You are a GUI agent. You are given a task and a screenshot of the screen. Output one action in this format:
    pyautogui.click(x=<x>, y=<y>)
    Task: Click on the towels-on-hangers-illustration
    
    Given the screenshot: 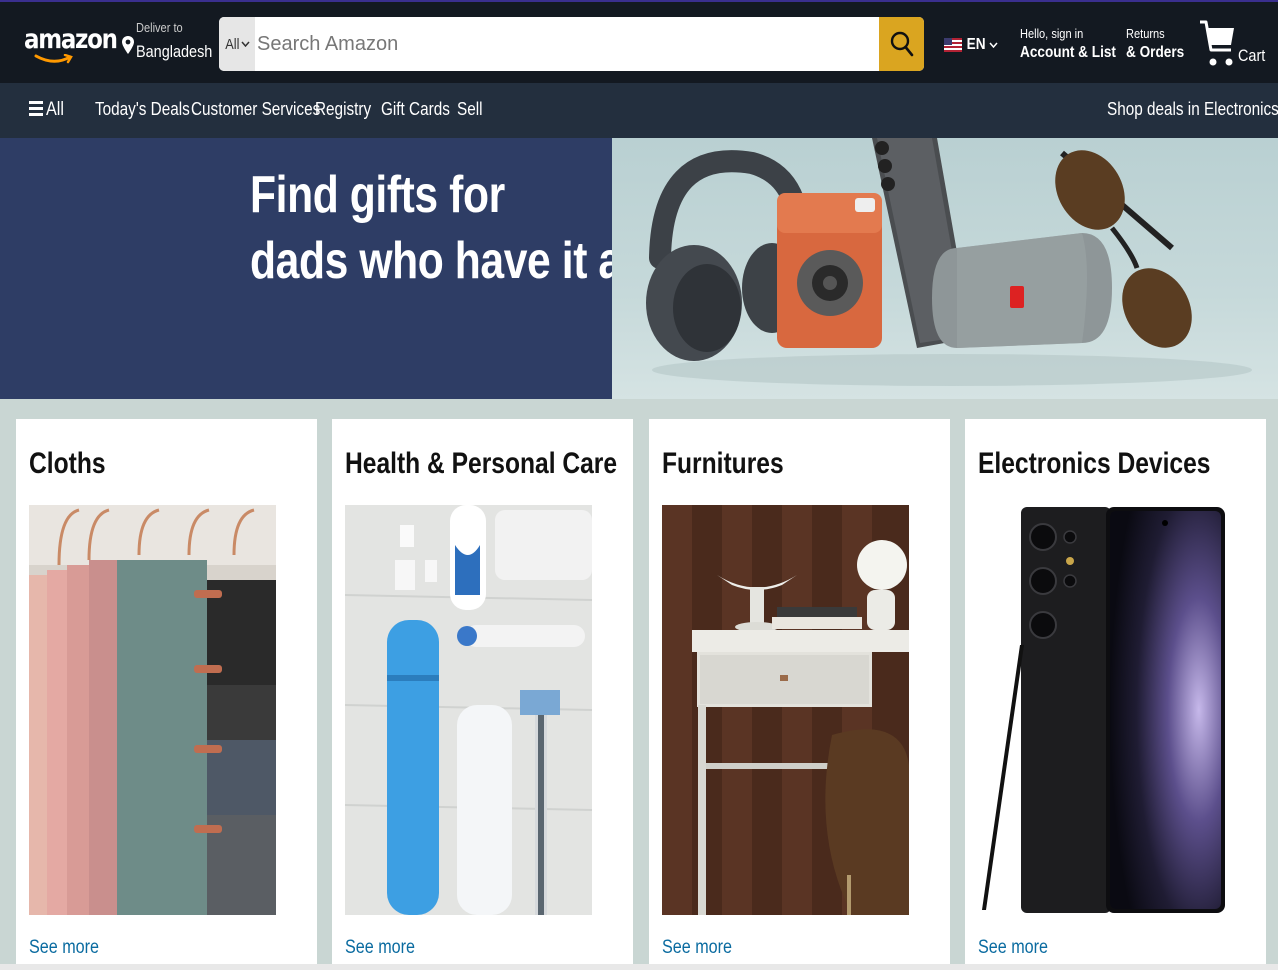 What is the action you would take?
    pyautogui.click(x=152, y=710)
    